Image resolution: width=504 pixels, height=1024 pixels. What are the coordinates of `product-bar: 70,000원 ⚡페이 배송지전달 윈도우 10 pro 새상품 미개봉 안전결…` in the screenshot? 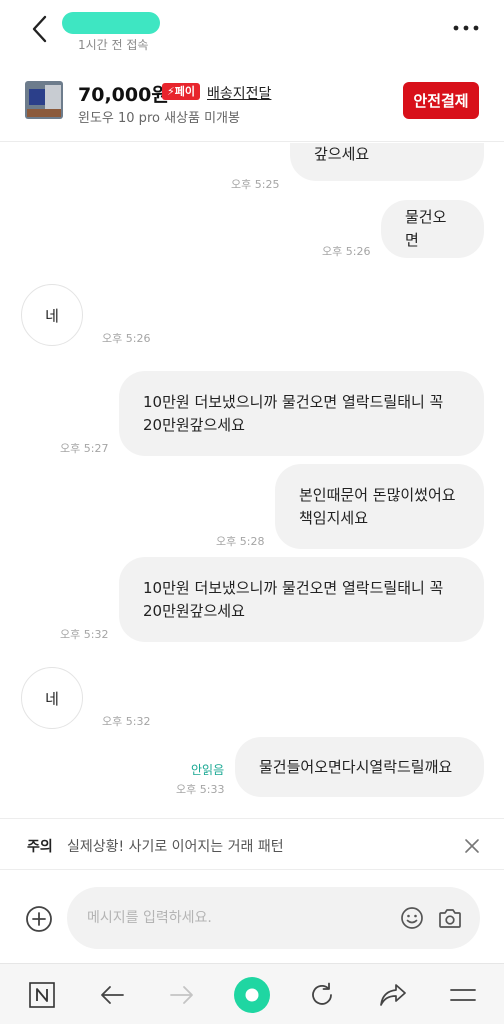 It's located at (252, 105).